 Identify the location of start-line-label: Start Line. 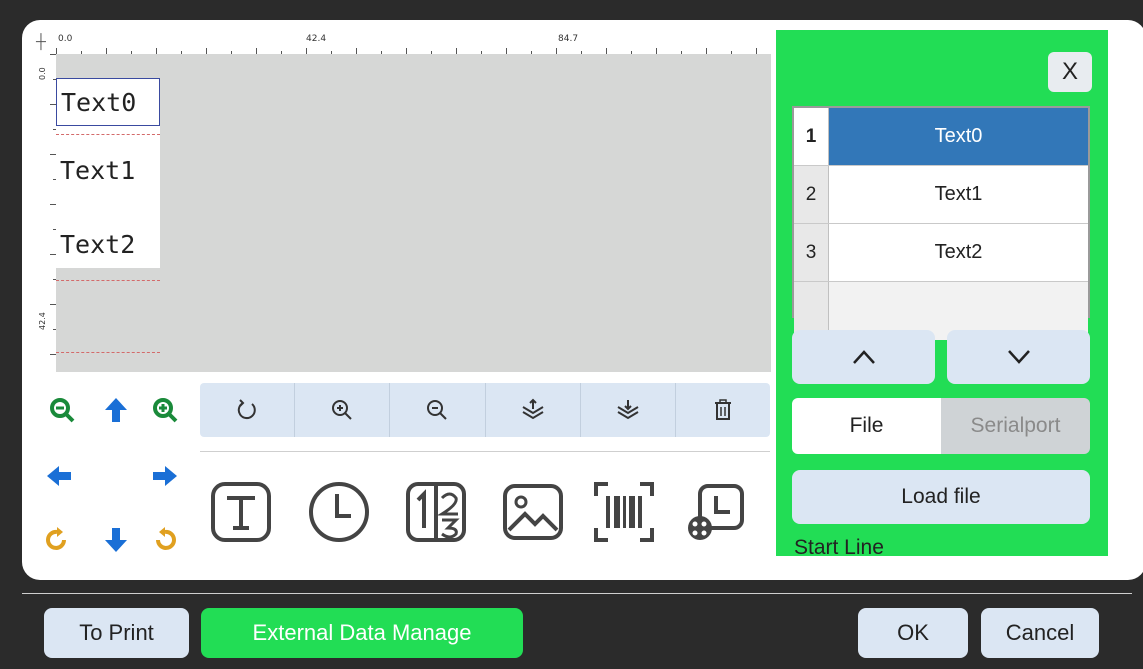
(839, 546).